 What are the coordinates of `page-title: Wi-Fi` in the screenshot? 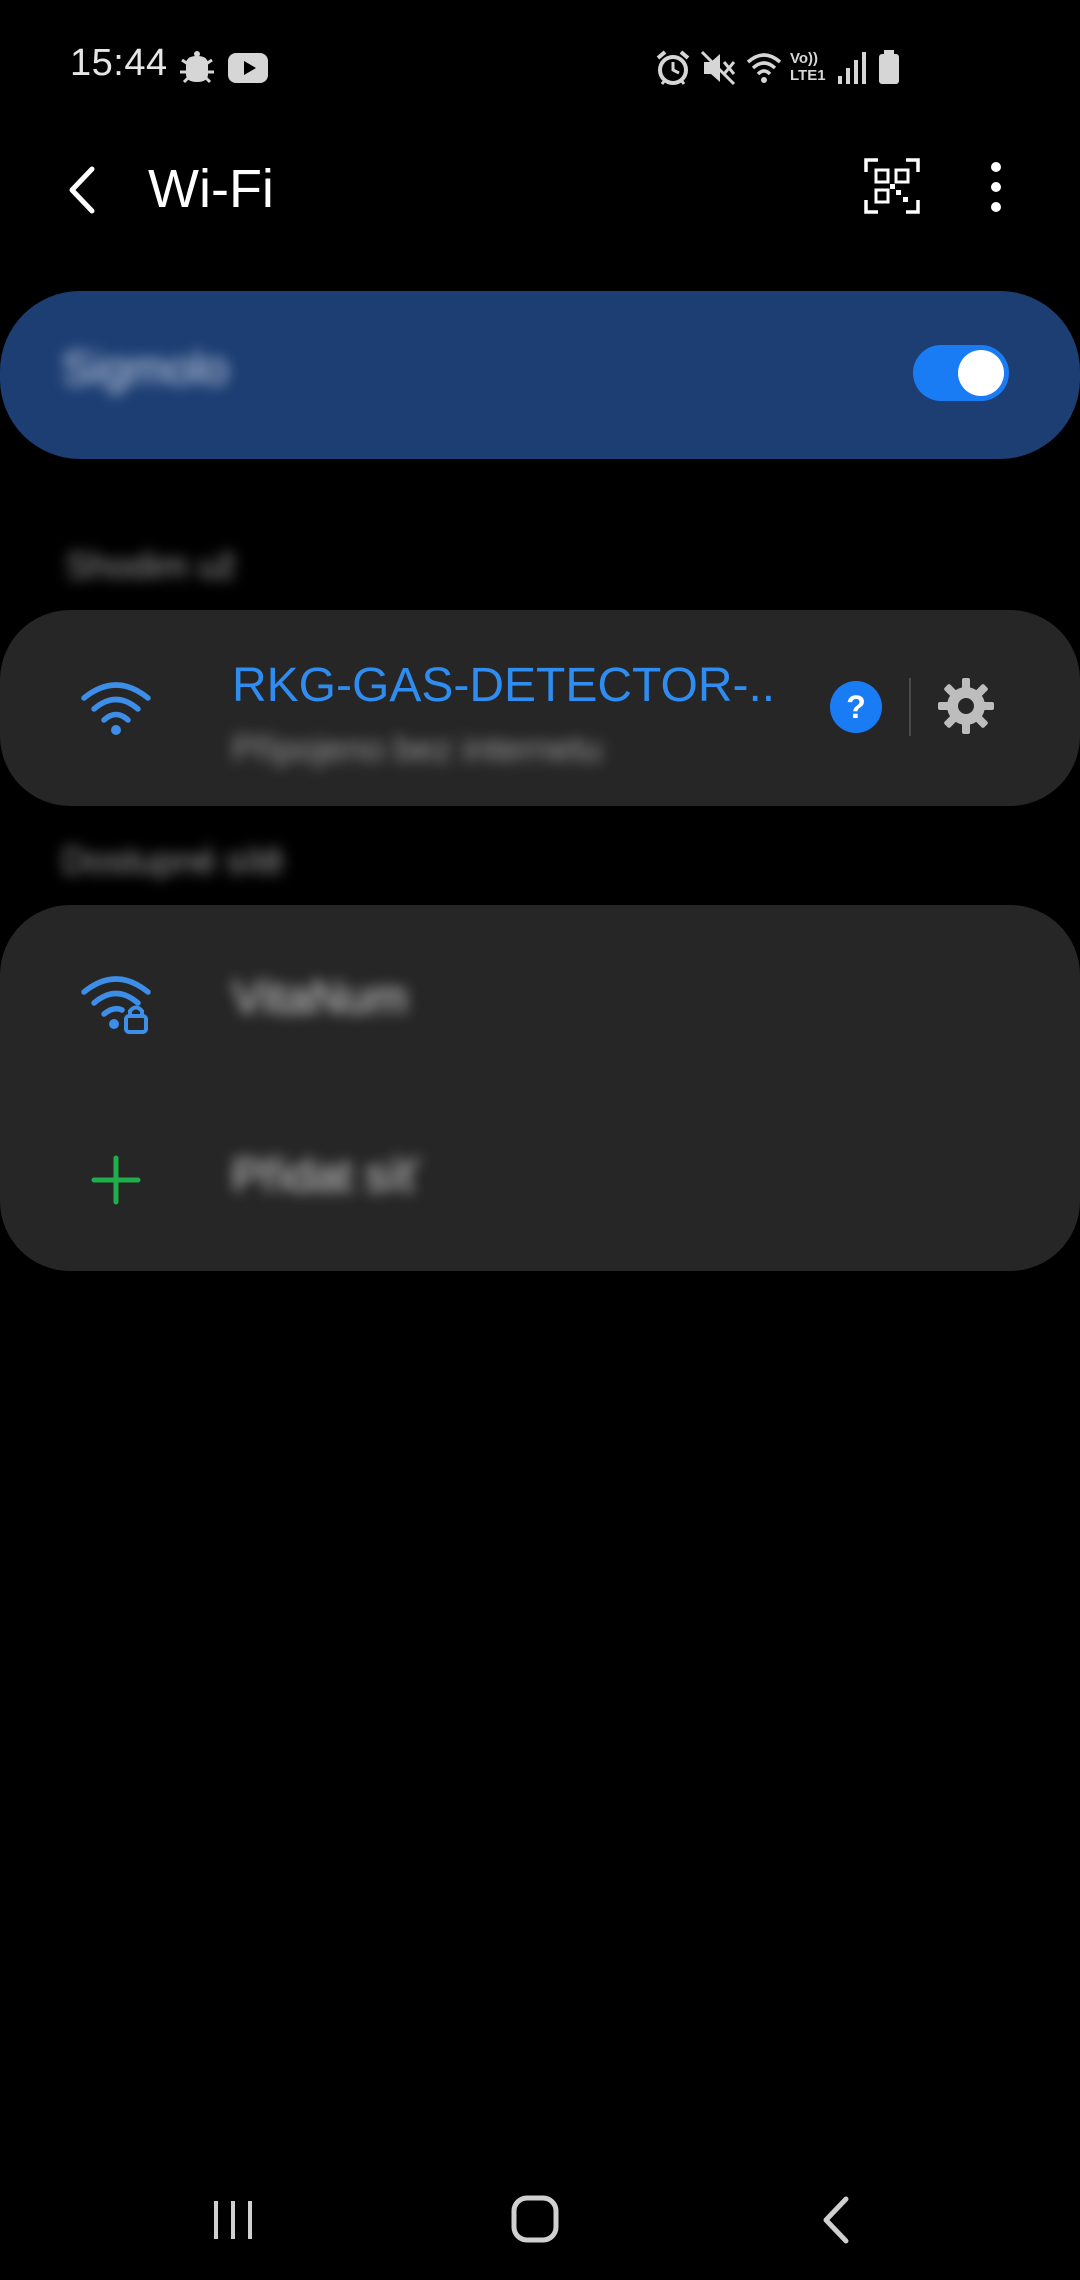 It's located at (211, 189).